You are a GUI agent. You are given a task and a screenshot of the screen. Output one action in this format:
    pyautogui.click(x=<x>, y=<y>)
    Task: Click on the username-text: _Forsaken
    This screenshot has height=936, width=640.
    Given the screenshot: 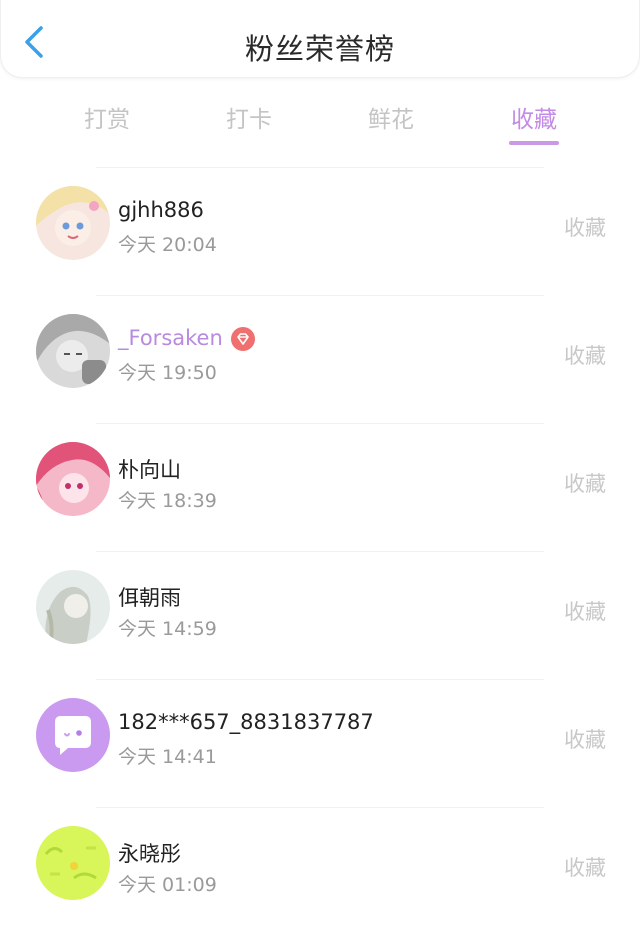 What is the action you would take?
    pyautogui.click(x=170, y=338)
    